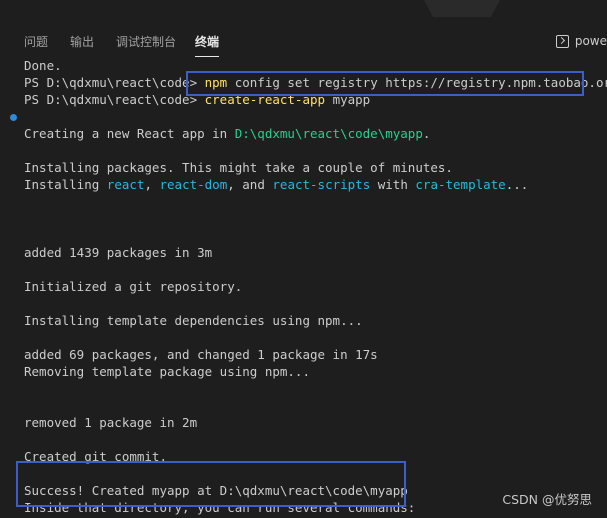 Image resolution: width=607 pixels, height=518 pixels. I want to click on window-top-notch, so click(462, 8).